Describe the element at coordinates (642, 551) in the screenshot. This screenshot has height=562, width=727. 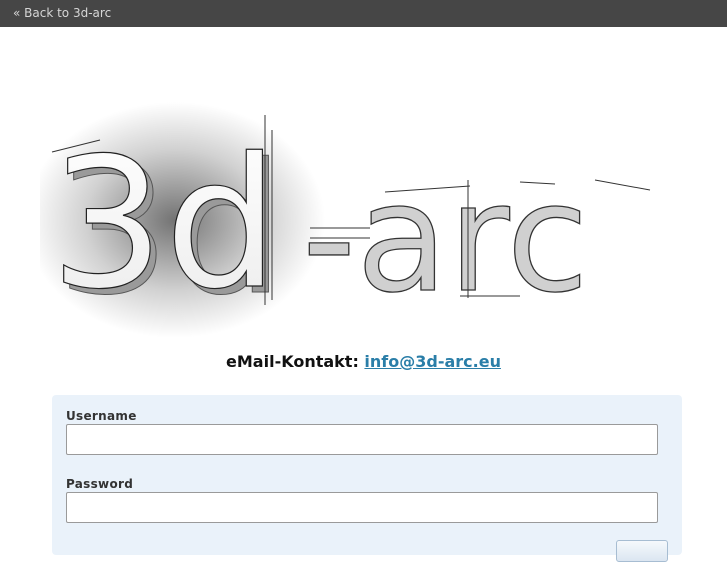
I see `login-submit-button` at that location.